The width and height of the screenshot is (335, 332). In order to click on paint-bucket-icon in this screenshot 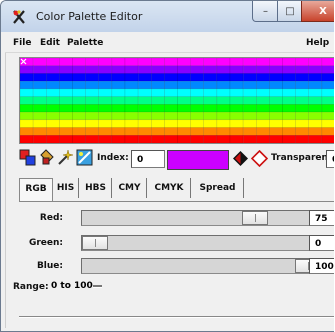, I will do `click(46, 157)`.